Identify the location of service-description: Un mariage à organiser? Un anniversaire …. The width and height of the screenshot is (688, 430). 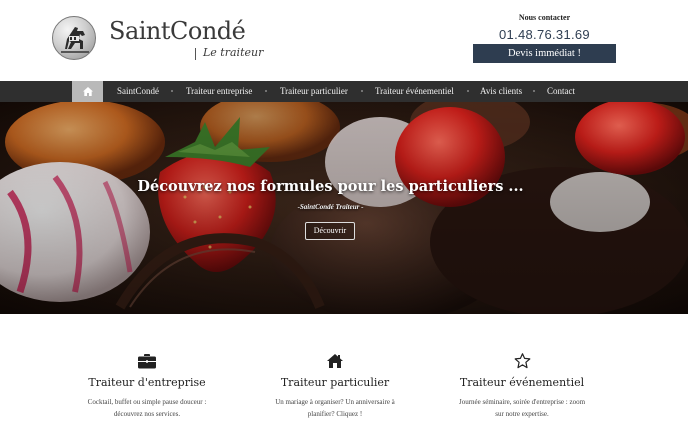
(335, 408).